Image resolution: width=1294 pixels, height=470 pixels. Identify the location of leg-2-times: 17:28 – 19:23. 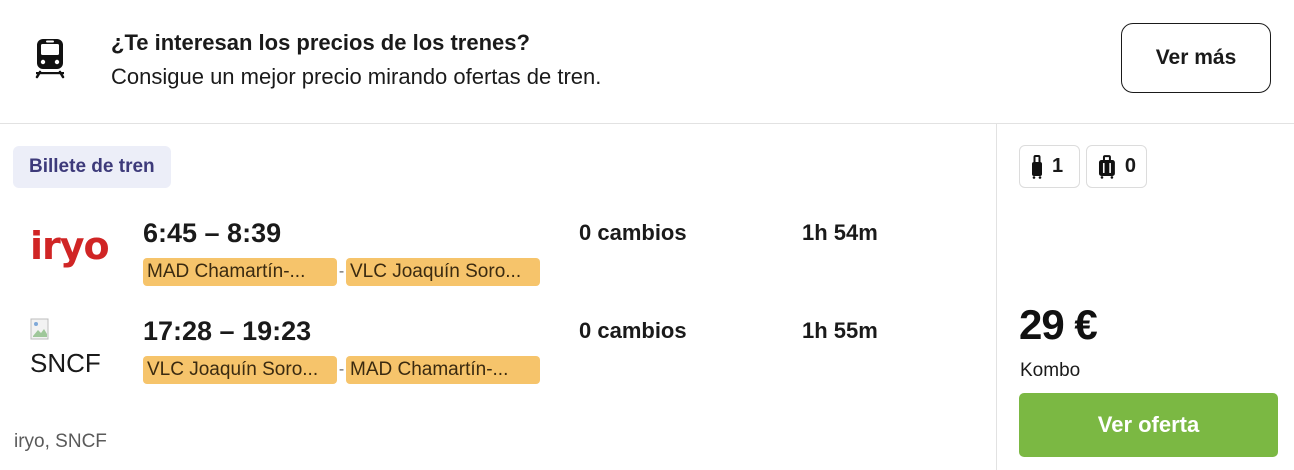
(227, 331).